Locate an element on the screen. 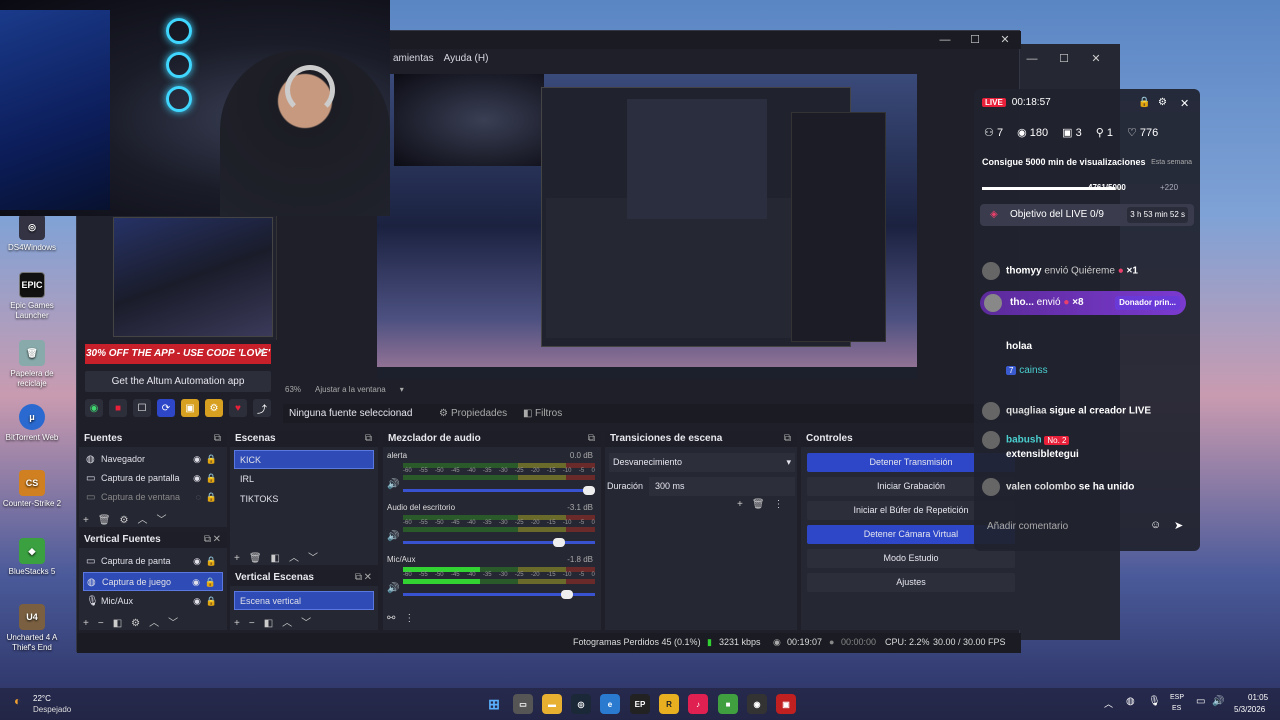 The height and width of the screenshot is (720, 1280). rockstar-icon: R is located at coordinates (669, 704).